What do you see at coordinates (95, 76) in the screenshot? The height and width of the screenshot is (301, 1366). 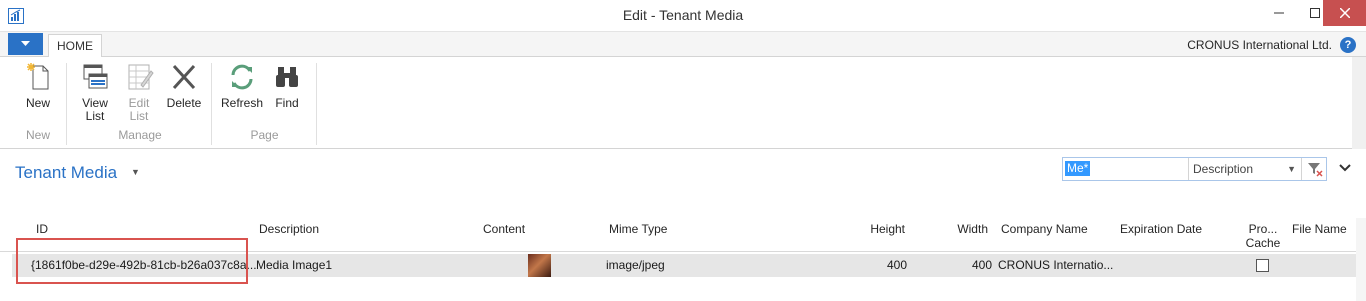 I see `view-list-icon` at bounding box center [95, 76].